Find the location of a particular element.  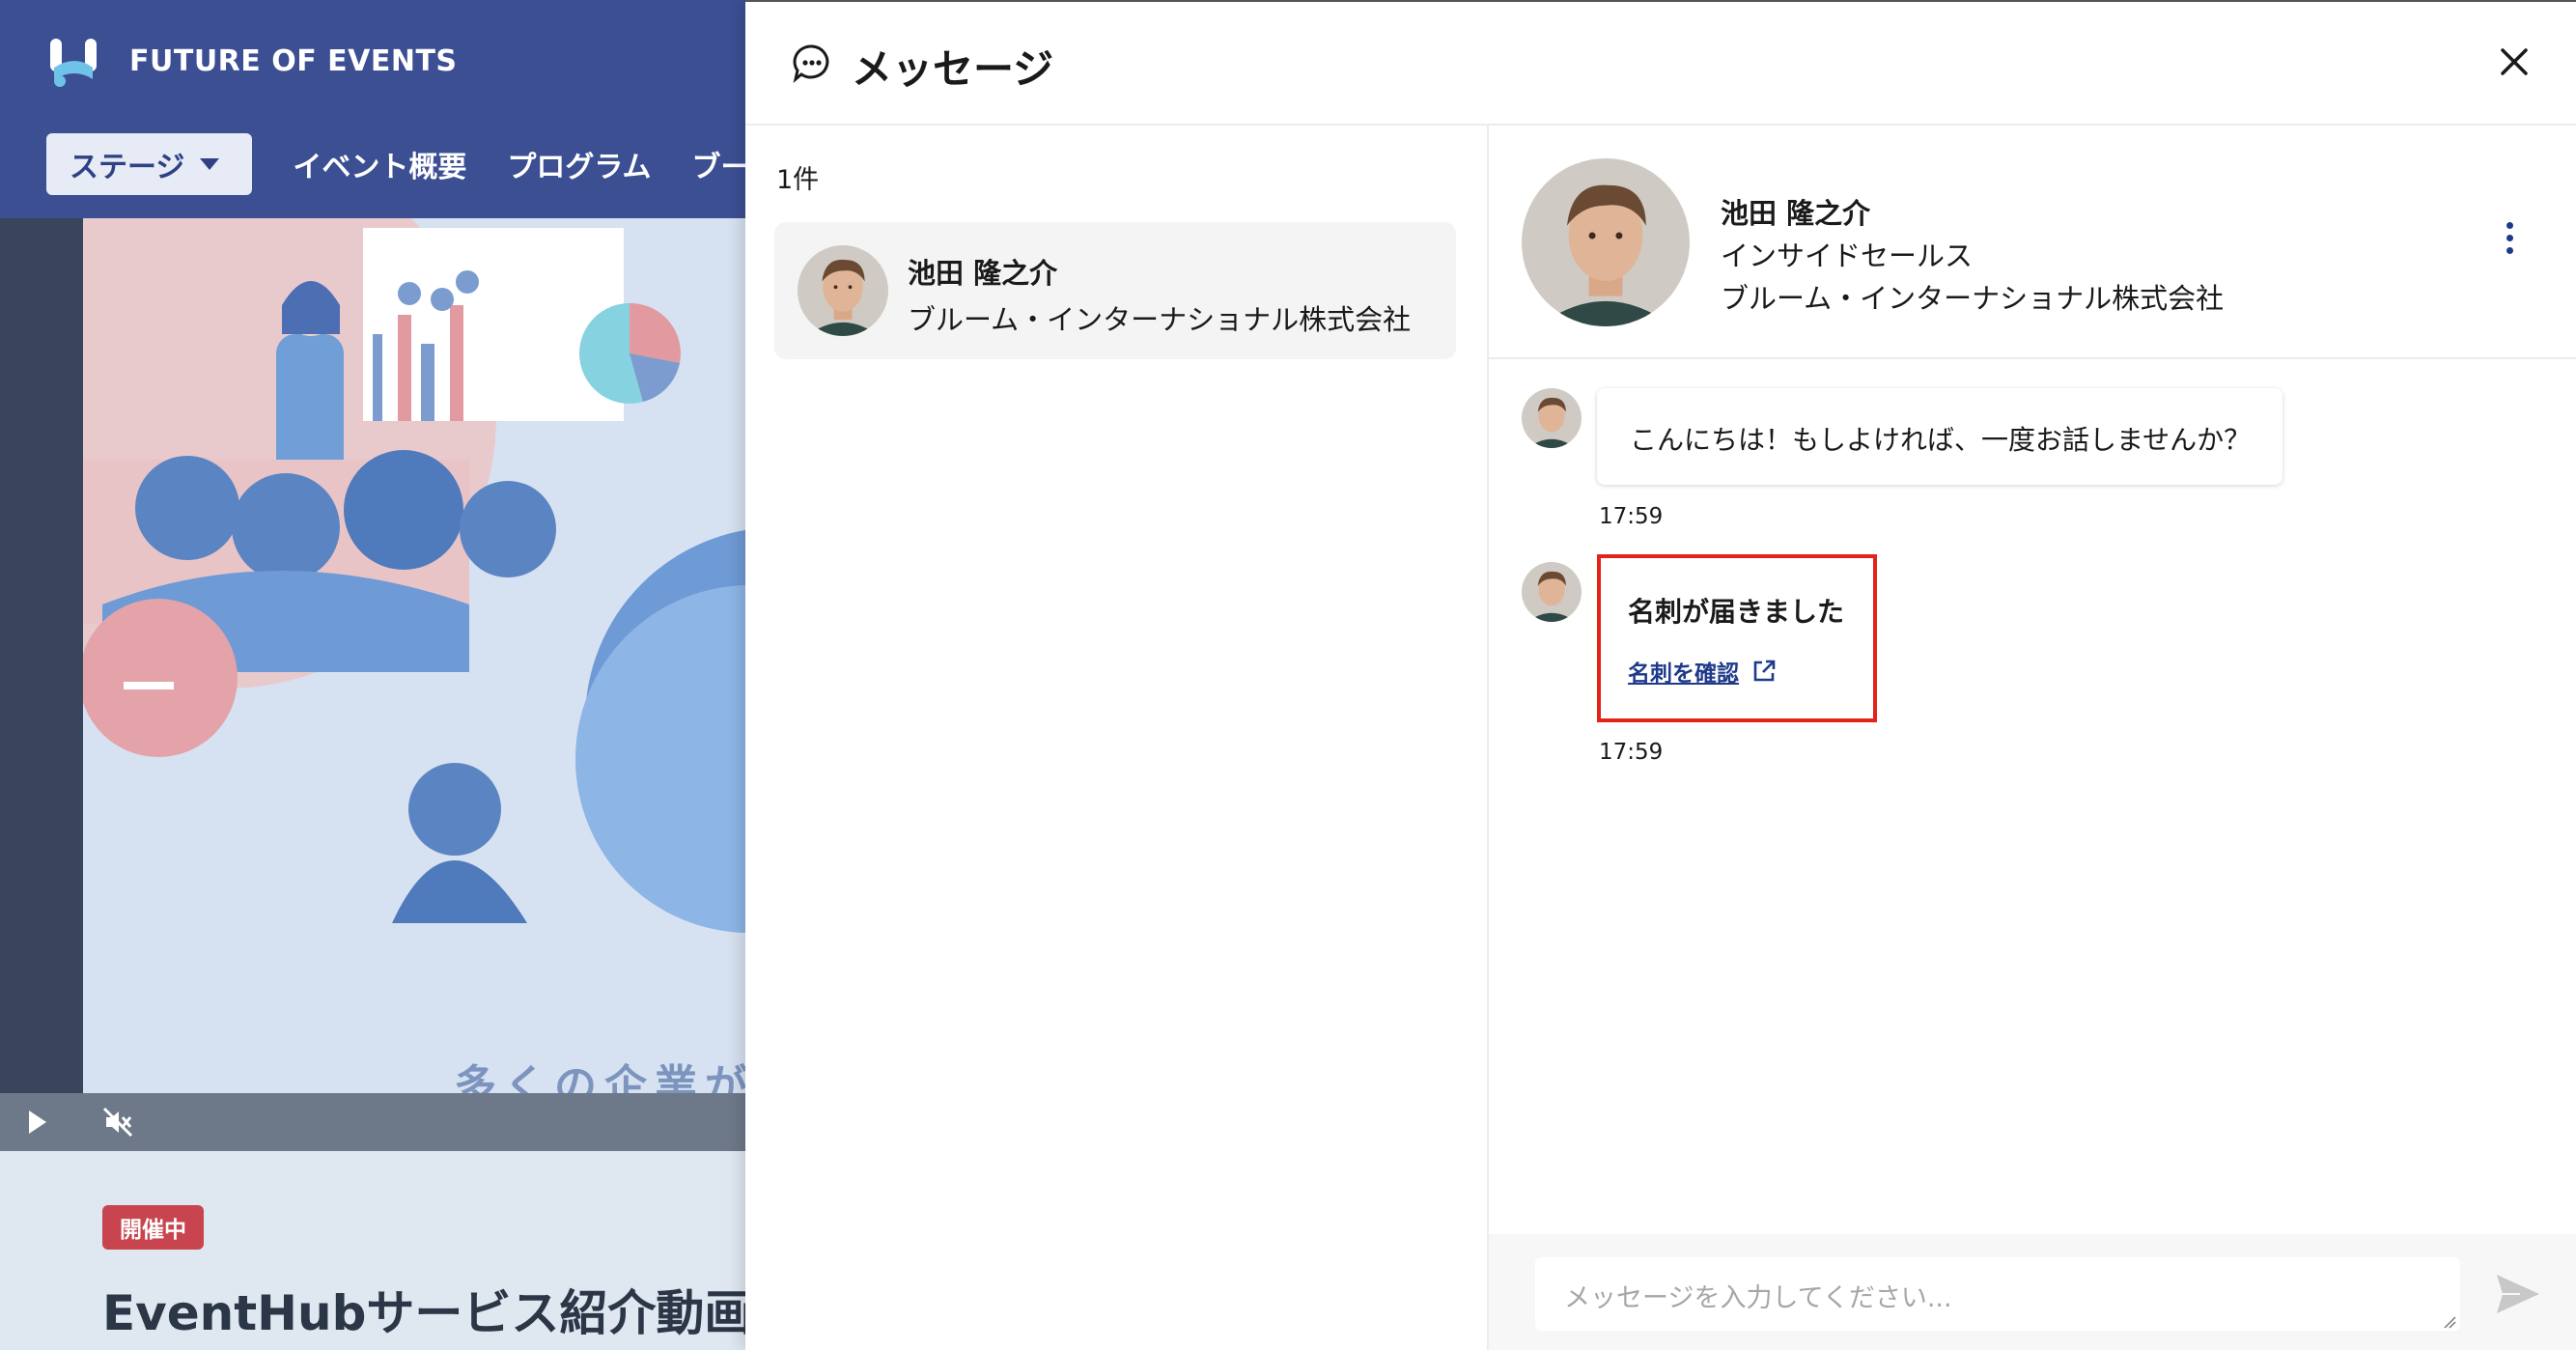

conversation-name: 池田 隆之介 is located at coordinates (983, 273).